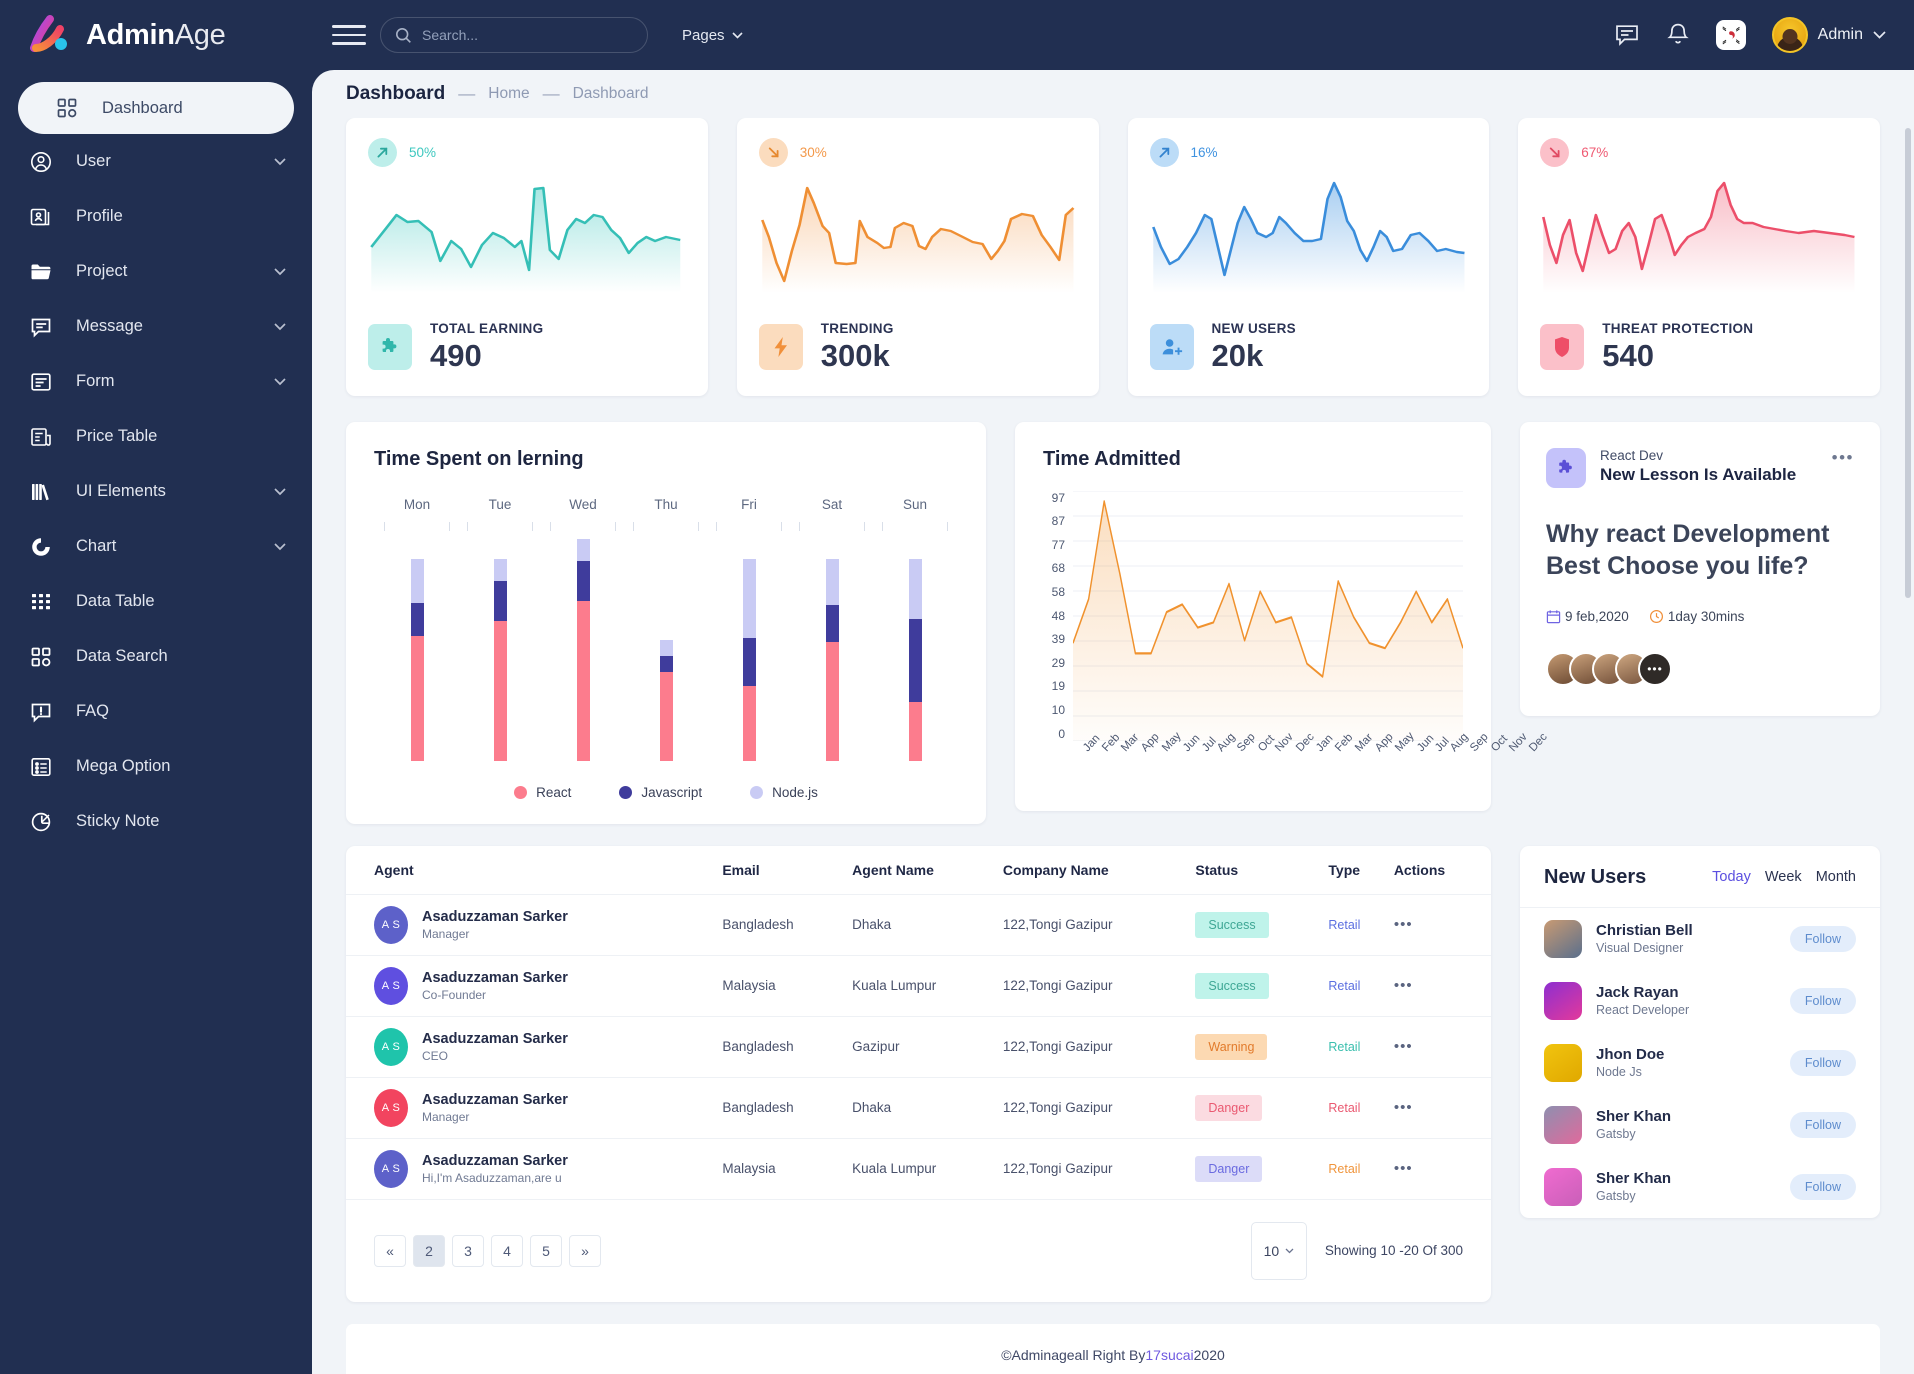 Image resolution: width=1914 pixels, height=1374 pixels. What do you see at coordinates (118, 821) in the screenshot?
I see `sidebar-item-label: Sticky Note` at bounding box center [118, 821].